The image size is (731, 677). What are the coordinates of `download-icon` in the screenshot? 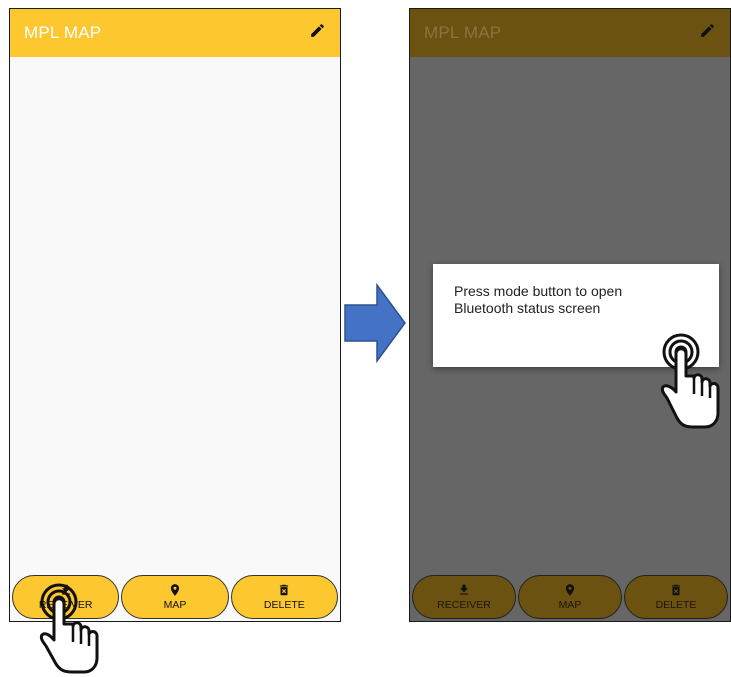 It's located at (464, 591).